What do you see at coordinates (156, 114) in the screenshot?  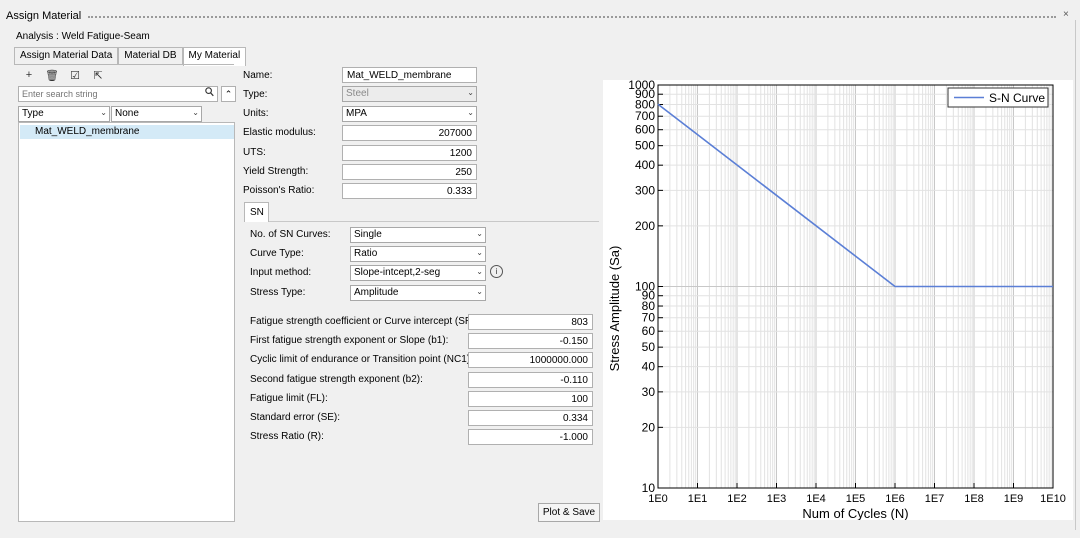 I see `filter-value-select: None ⌄` at bounding box center [156, 114].